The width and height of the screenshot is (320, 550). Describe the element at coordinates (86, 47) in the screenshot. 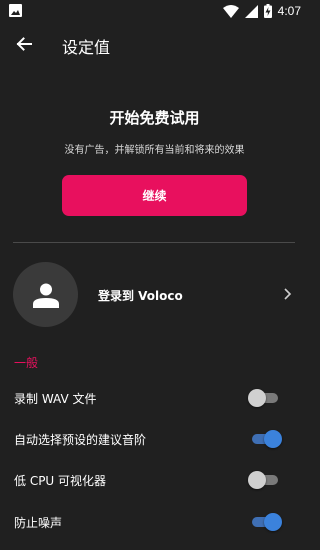

I see `page-title: 设定值` at that location.